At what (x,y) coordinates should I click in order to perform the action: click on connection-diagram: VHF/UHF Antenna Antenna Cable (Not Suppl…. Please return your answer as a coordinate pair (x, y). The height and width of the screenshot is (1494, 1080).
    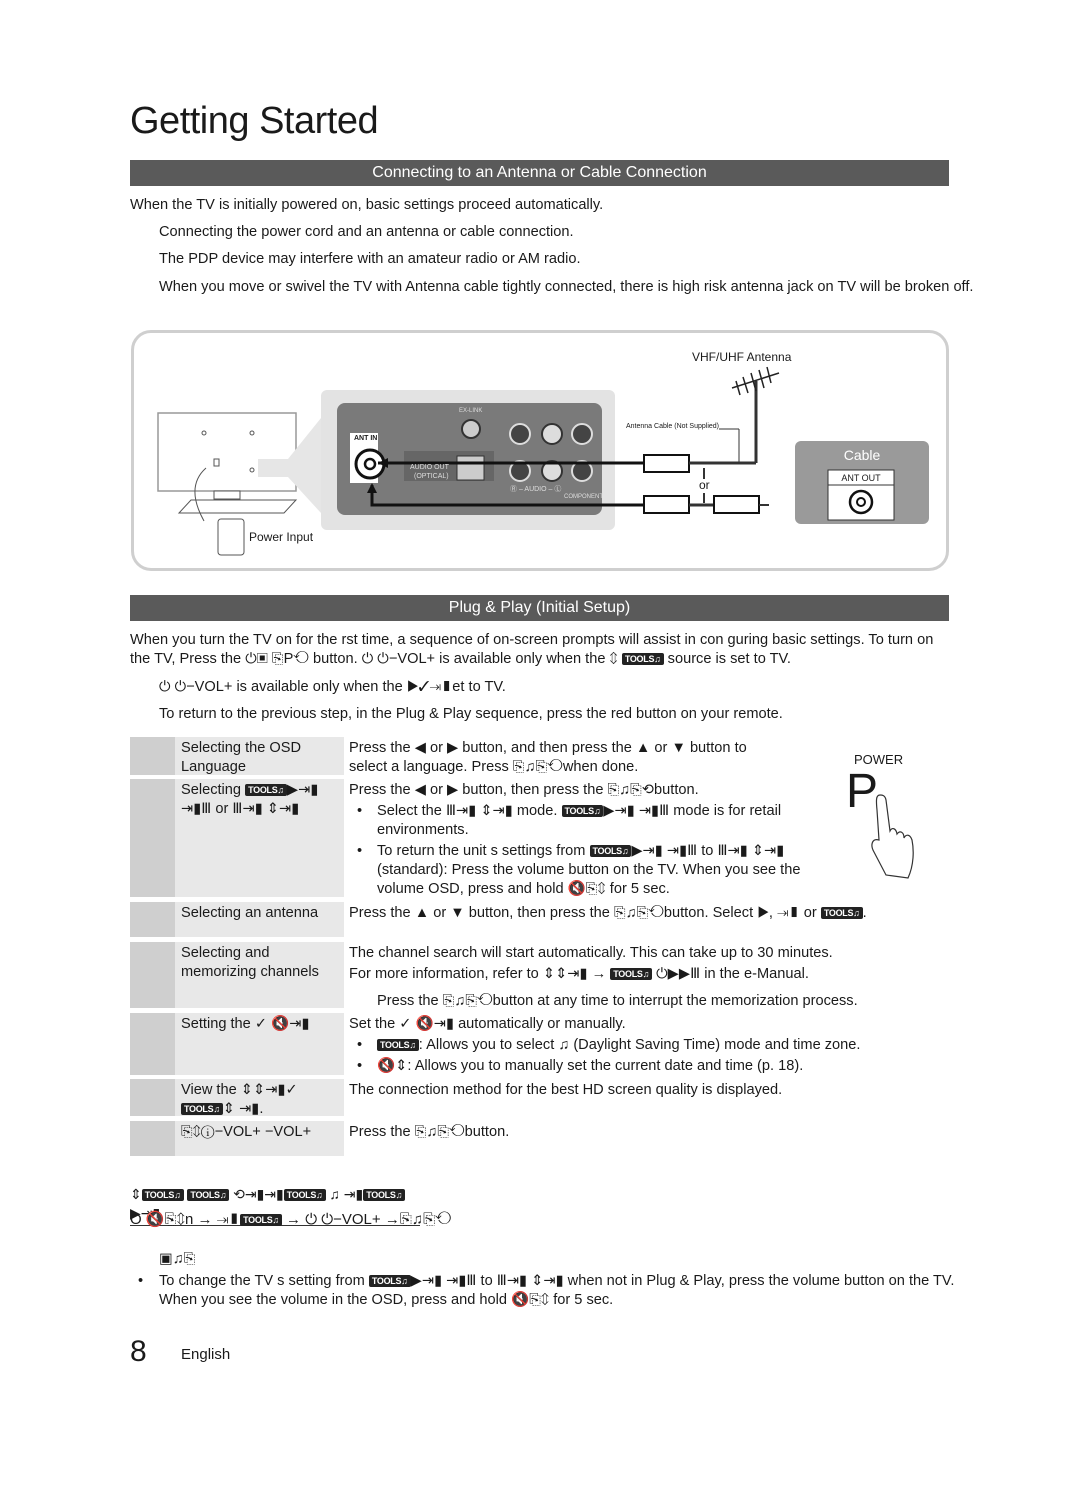
    Looking at the image, I should click on (540, 450).